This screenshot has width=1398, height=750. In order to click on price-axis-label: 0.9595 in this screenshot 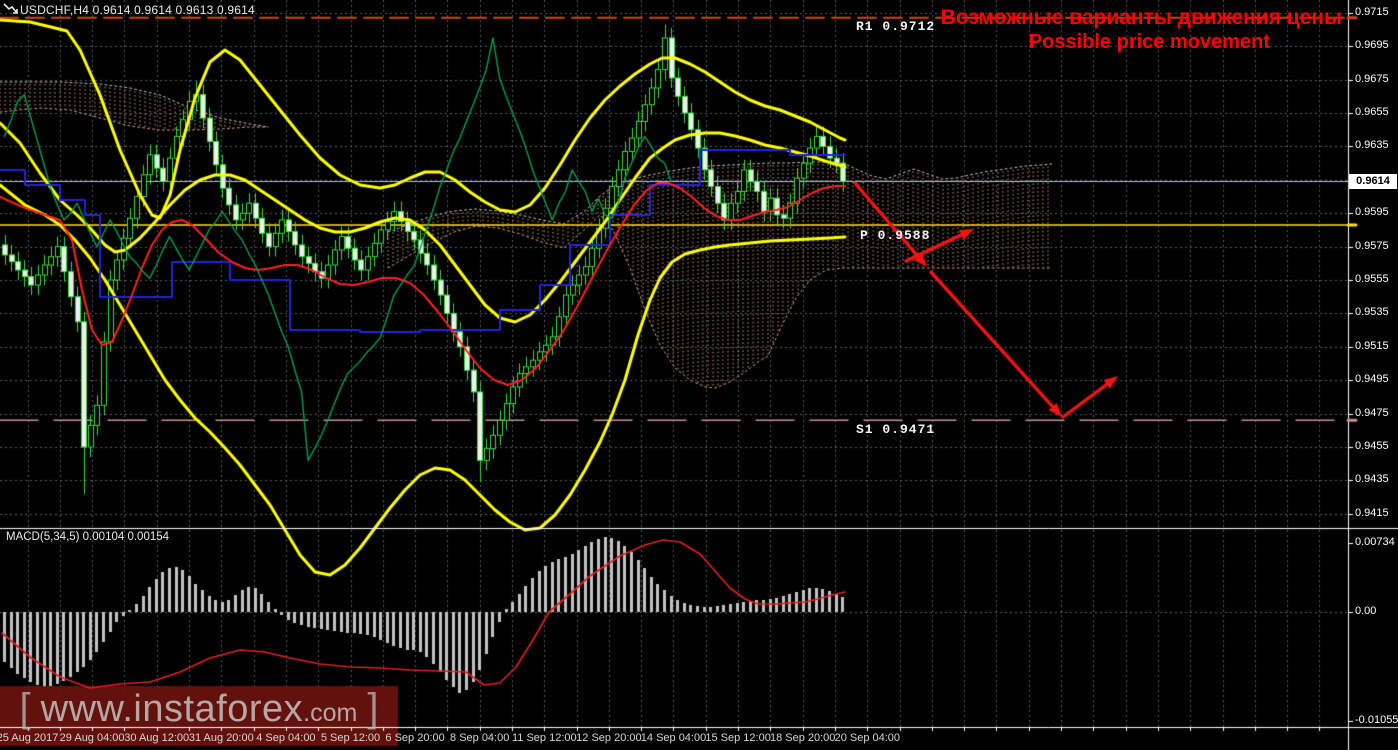, I will do `click(1372, 212)`.